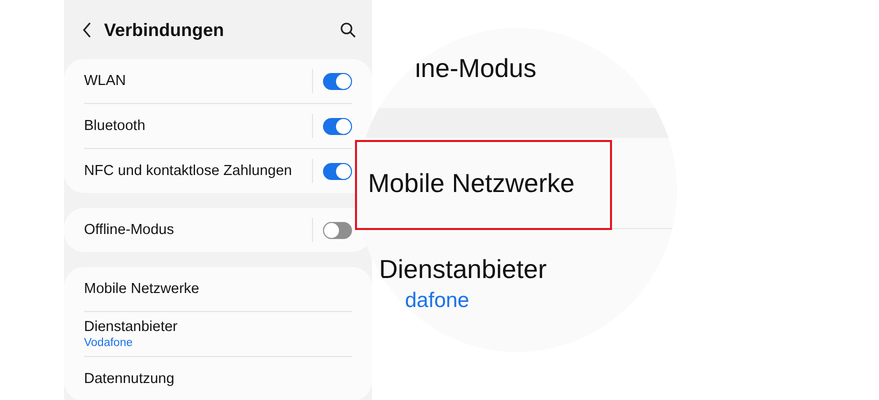 This screenshot has width=879, height=400. I want to click on setting-label: NFC und kontaktlose Zahlungen, so click(198, 171).